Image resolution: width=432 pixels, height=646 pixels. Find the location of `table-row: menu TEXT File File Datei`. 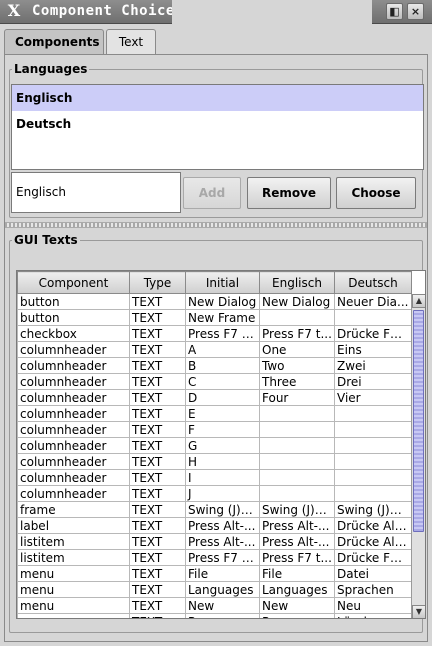

table-row: menu TEXT File File Datei is located at coordinates (214, 573).